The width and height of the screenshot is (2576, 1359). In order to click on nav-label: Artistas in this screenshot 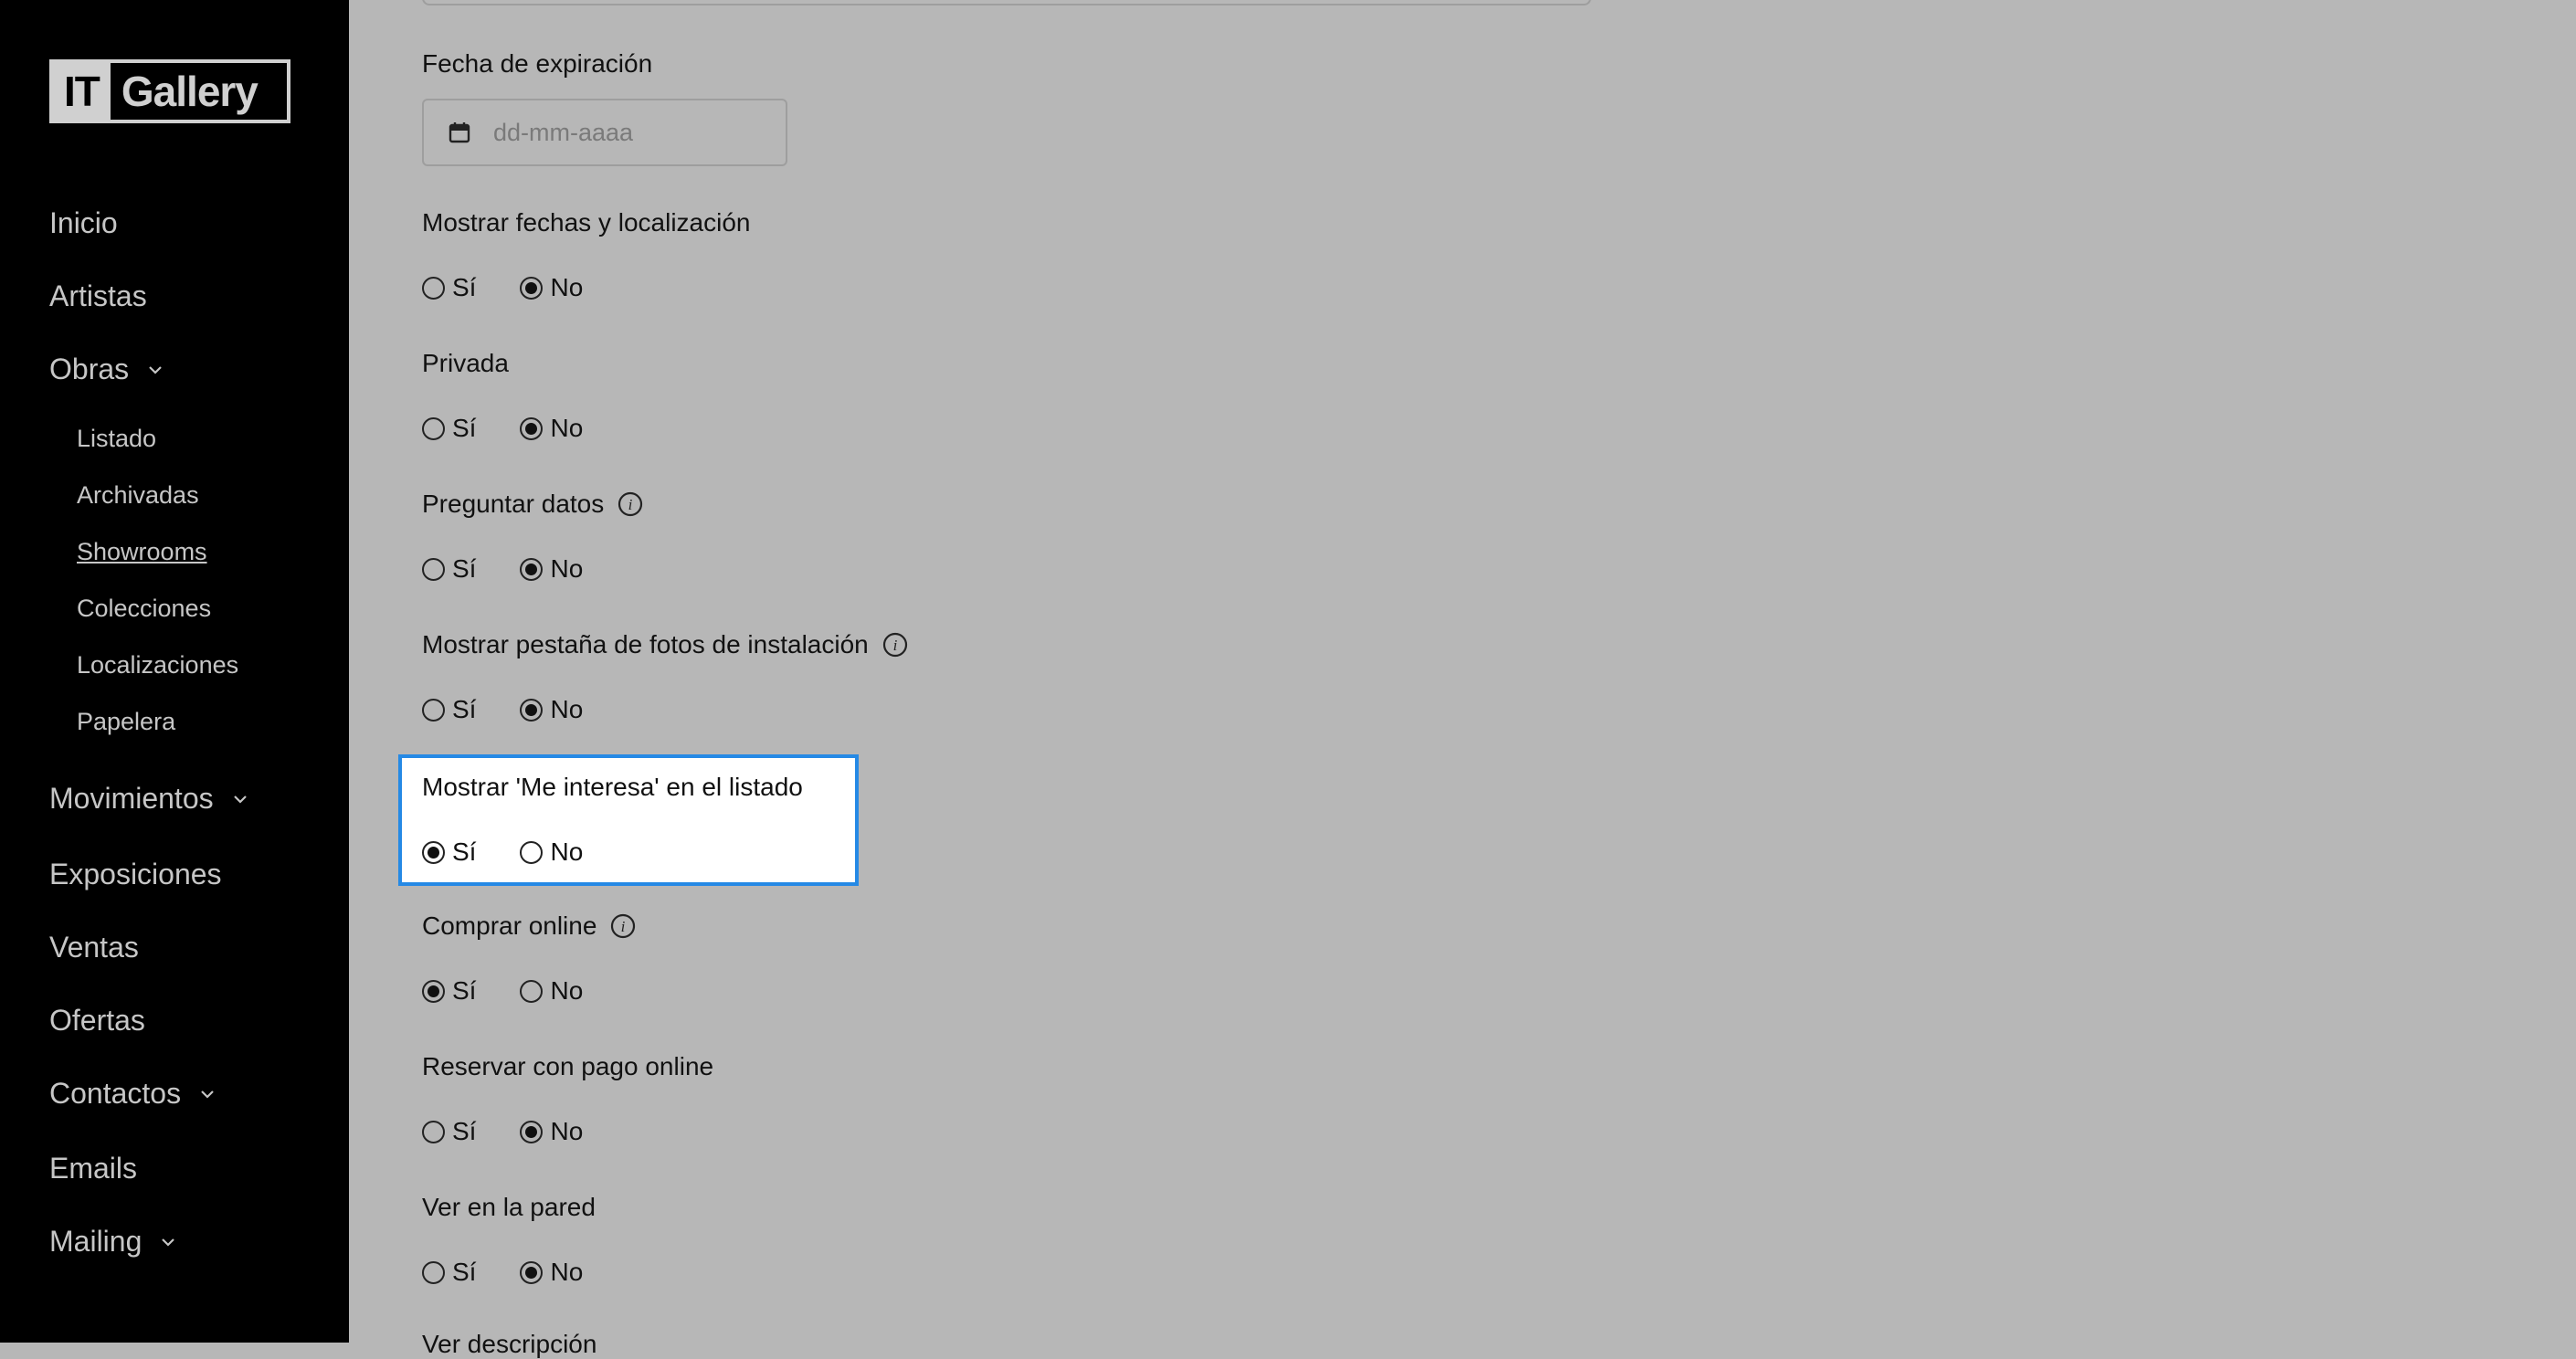, I will do `click(98, 295)`.